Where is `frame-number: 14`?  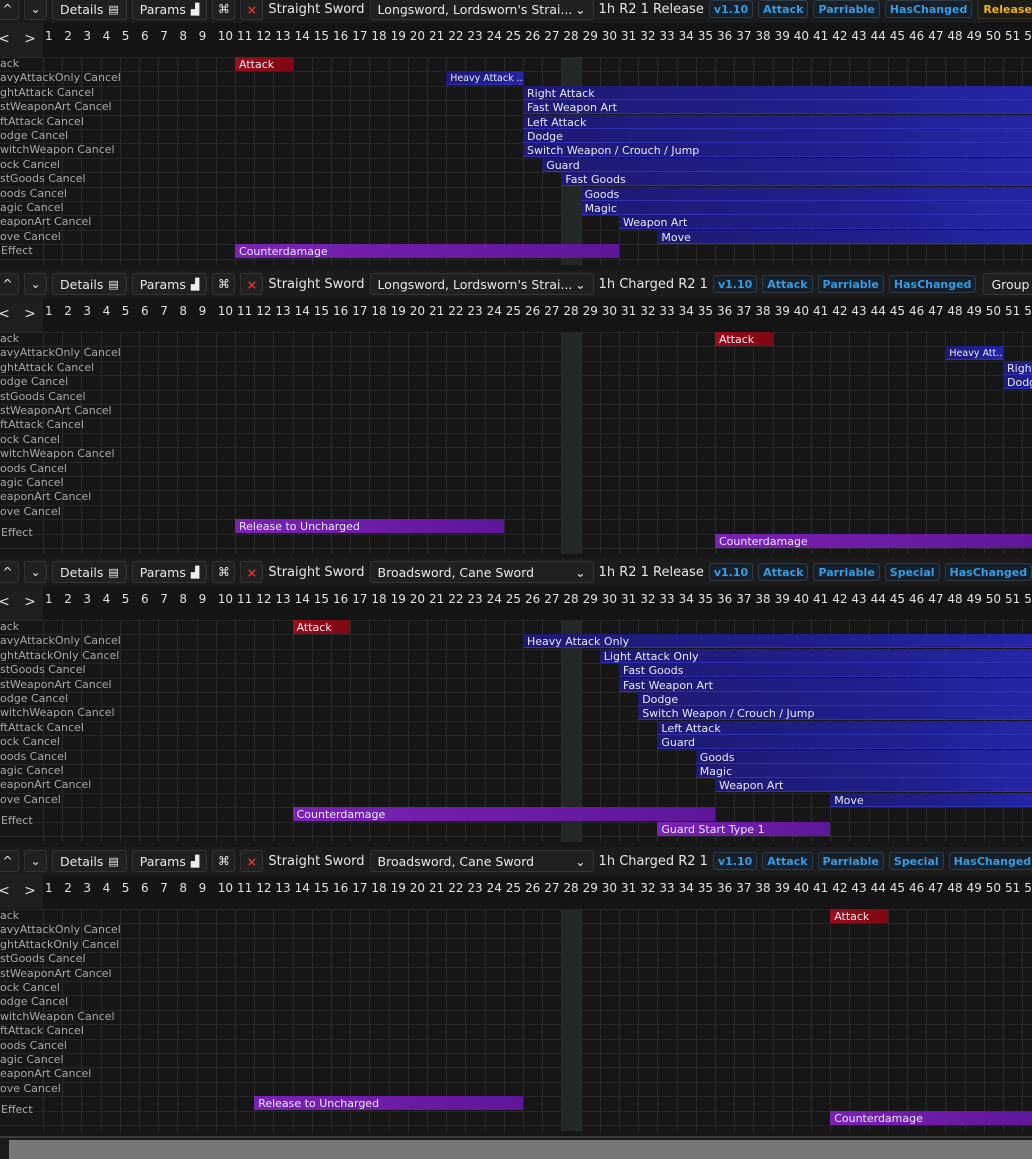
frame-number: 14 is located at coordinates (302, 36).